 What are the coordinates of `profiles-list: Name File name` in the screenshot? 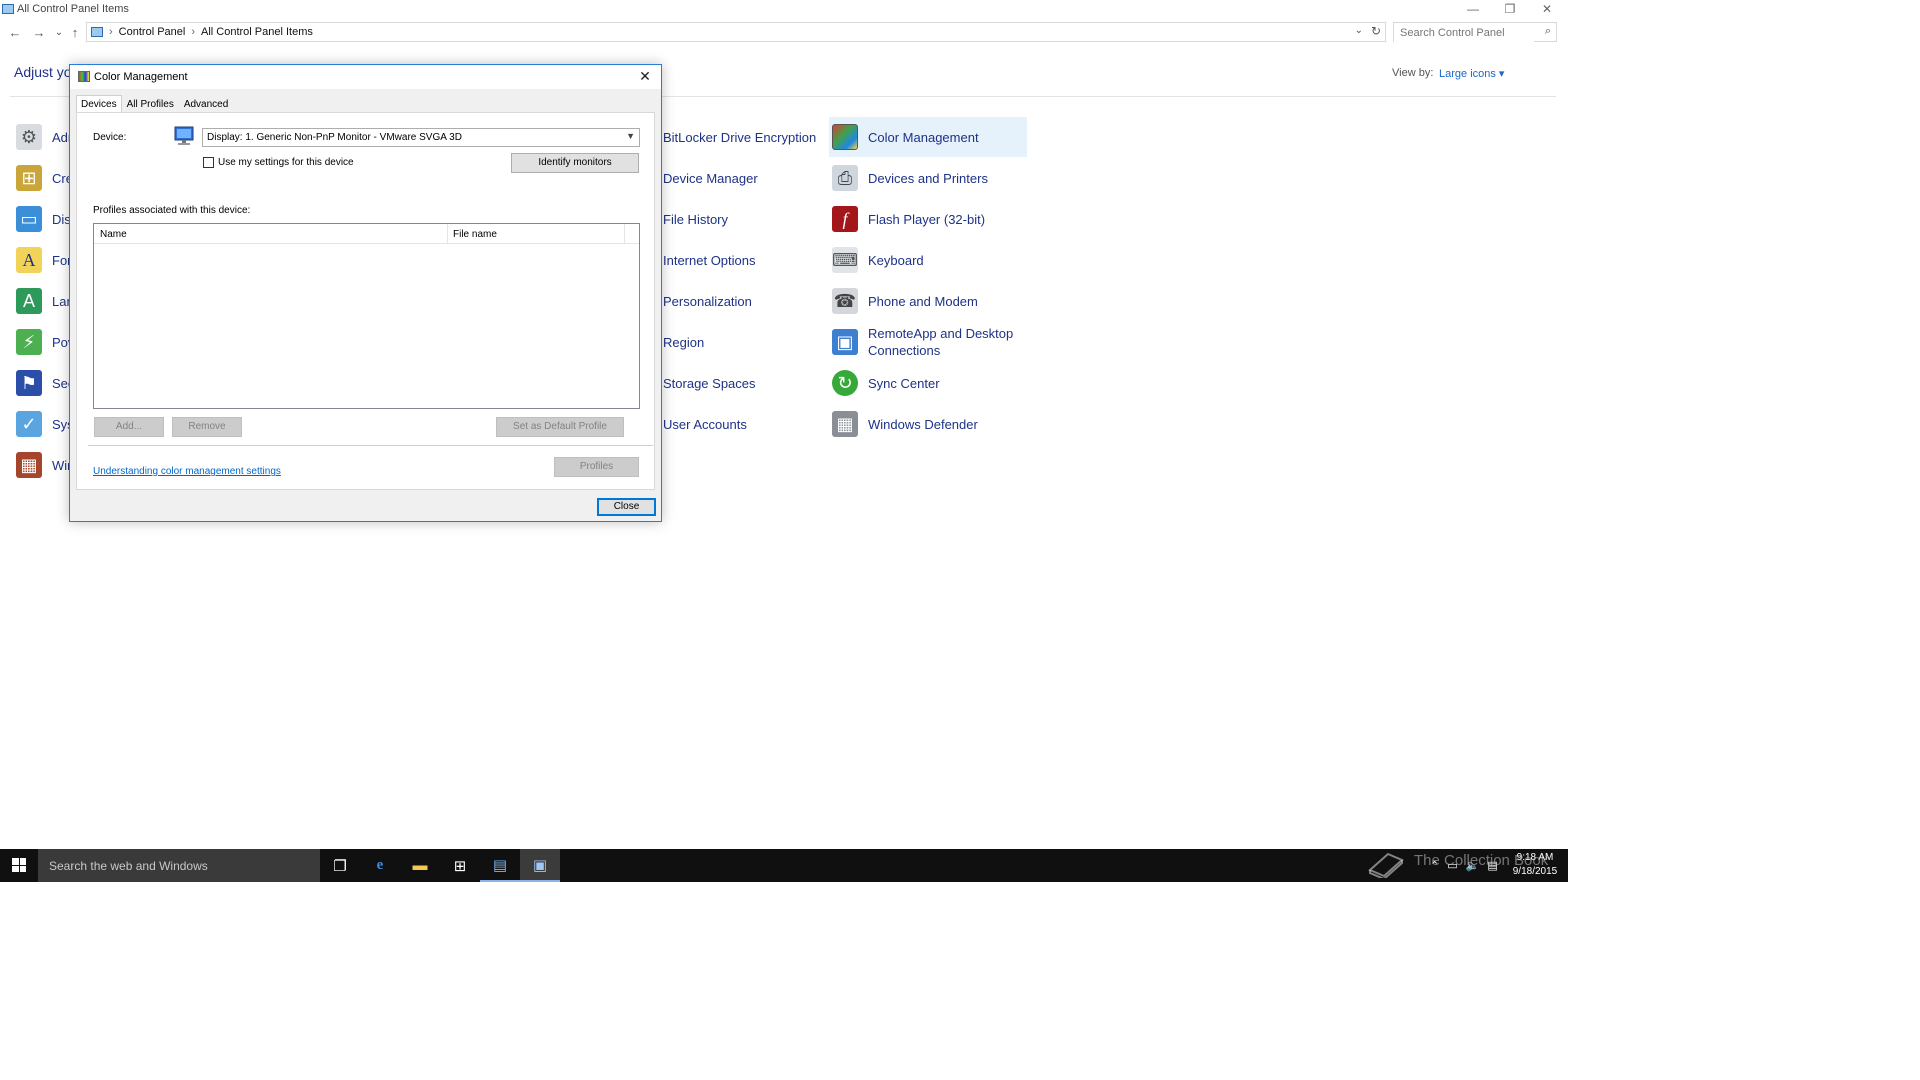 It's located at (366, 316).